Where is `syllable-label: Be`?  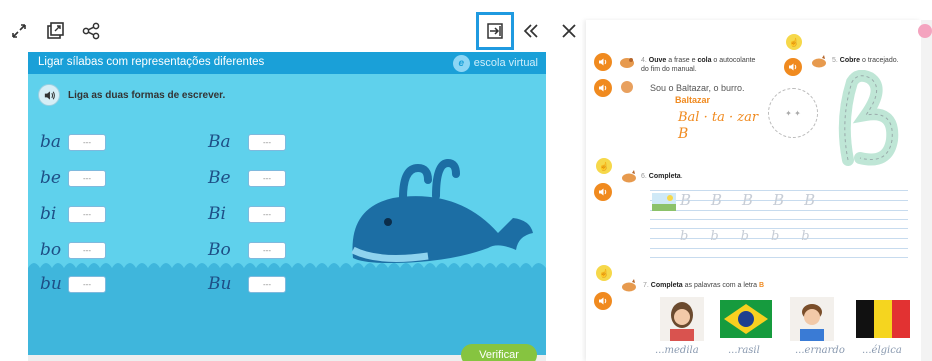 syllable-label: Be is located at coordinates (219, 178).